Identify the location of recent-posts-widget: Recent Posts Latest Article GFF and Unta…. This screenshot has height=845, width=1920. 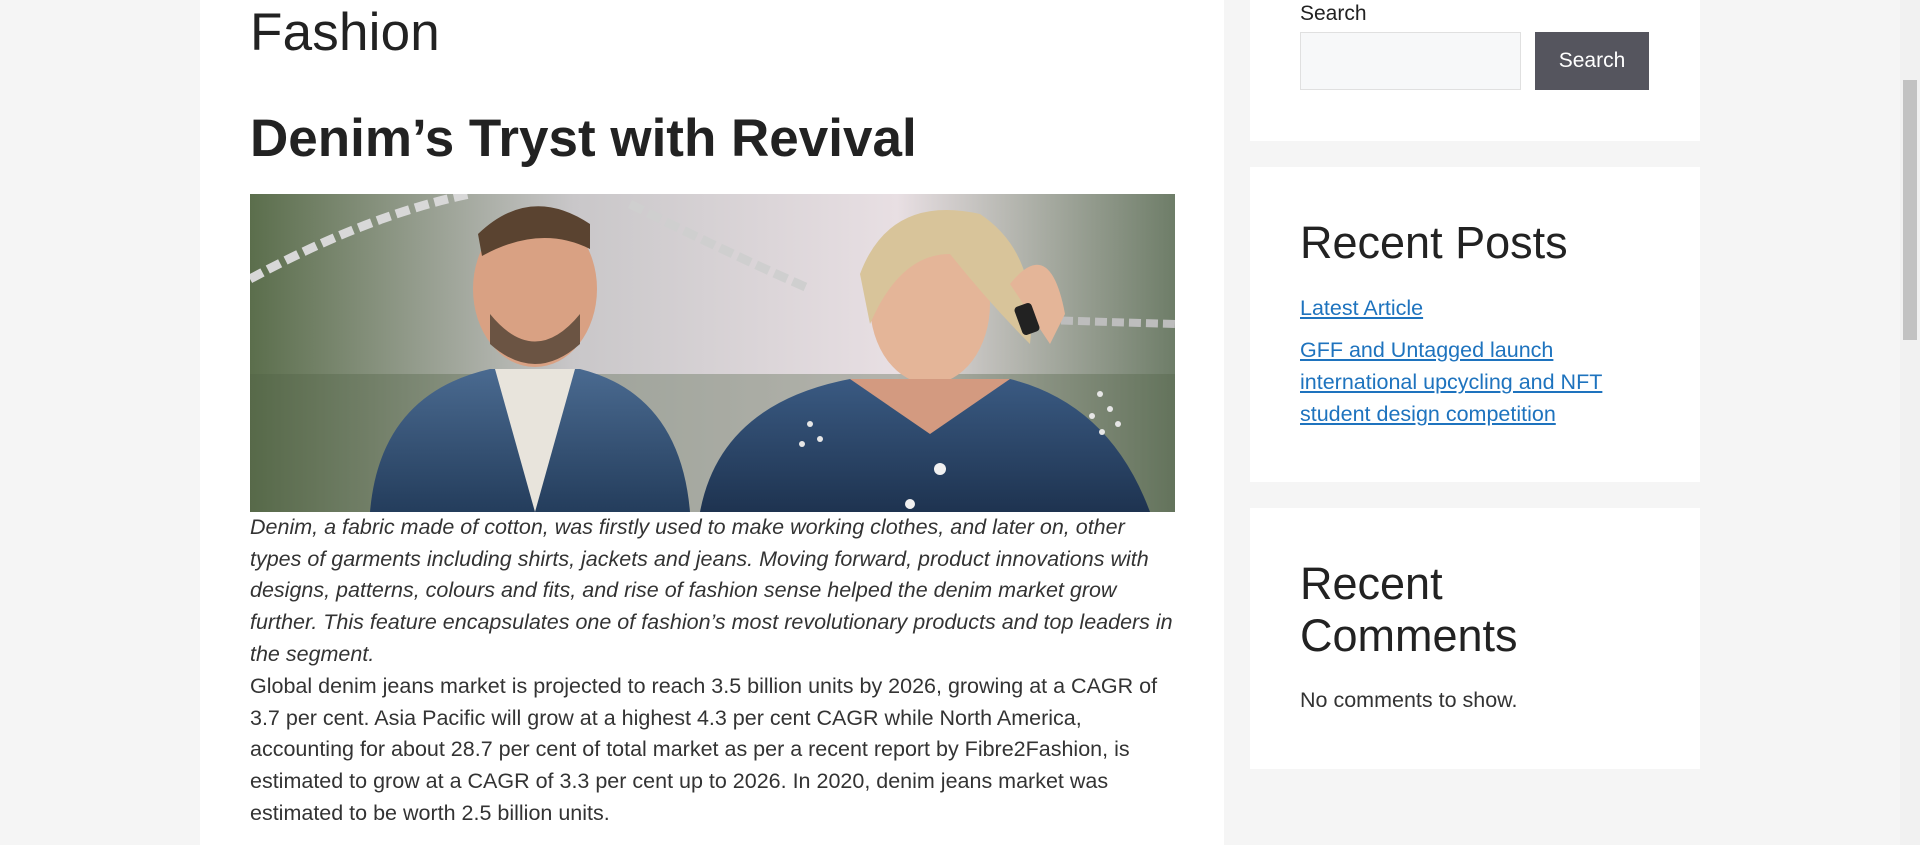
(1475, 324).